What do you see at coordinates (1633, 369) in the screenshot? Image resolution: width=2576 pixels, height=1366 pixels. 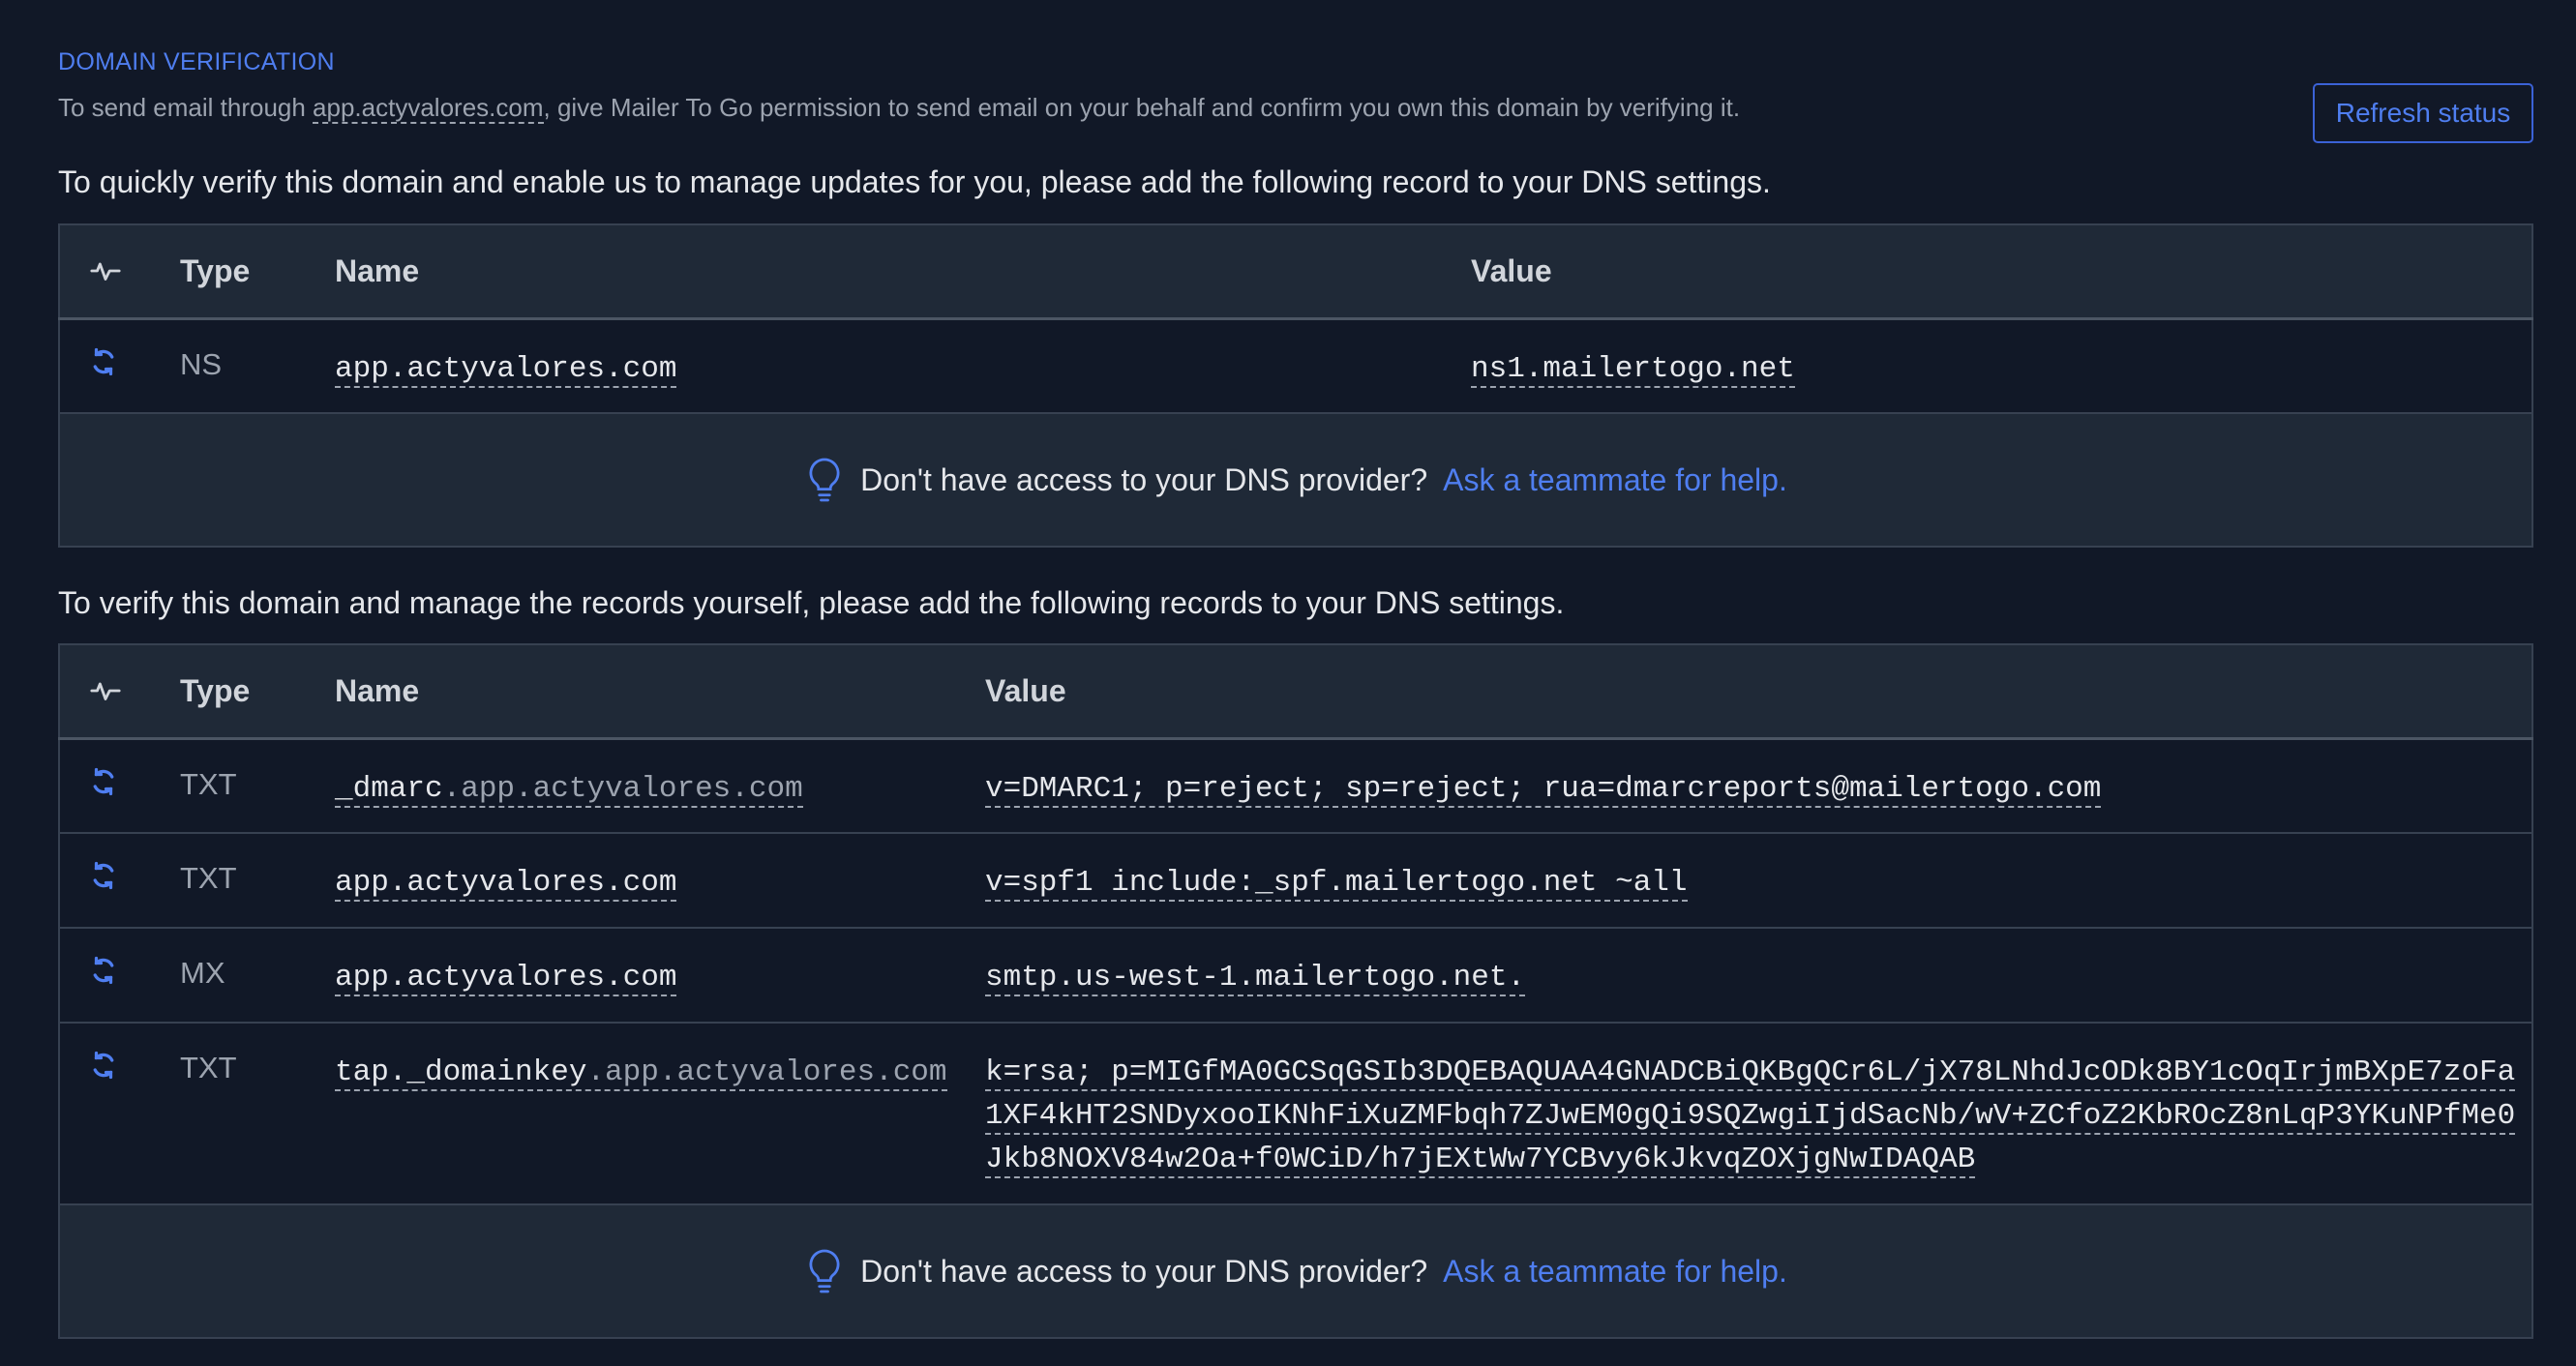 I see `record-value-text: ns1.mailertogo.net` at bounding box center [1633, 369].